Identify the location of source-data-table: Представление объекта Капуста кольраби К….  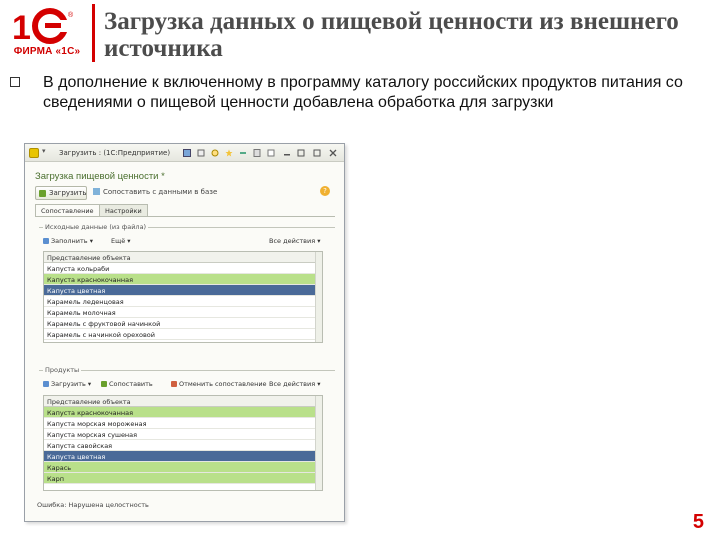
(183, 297).